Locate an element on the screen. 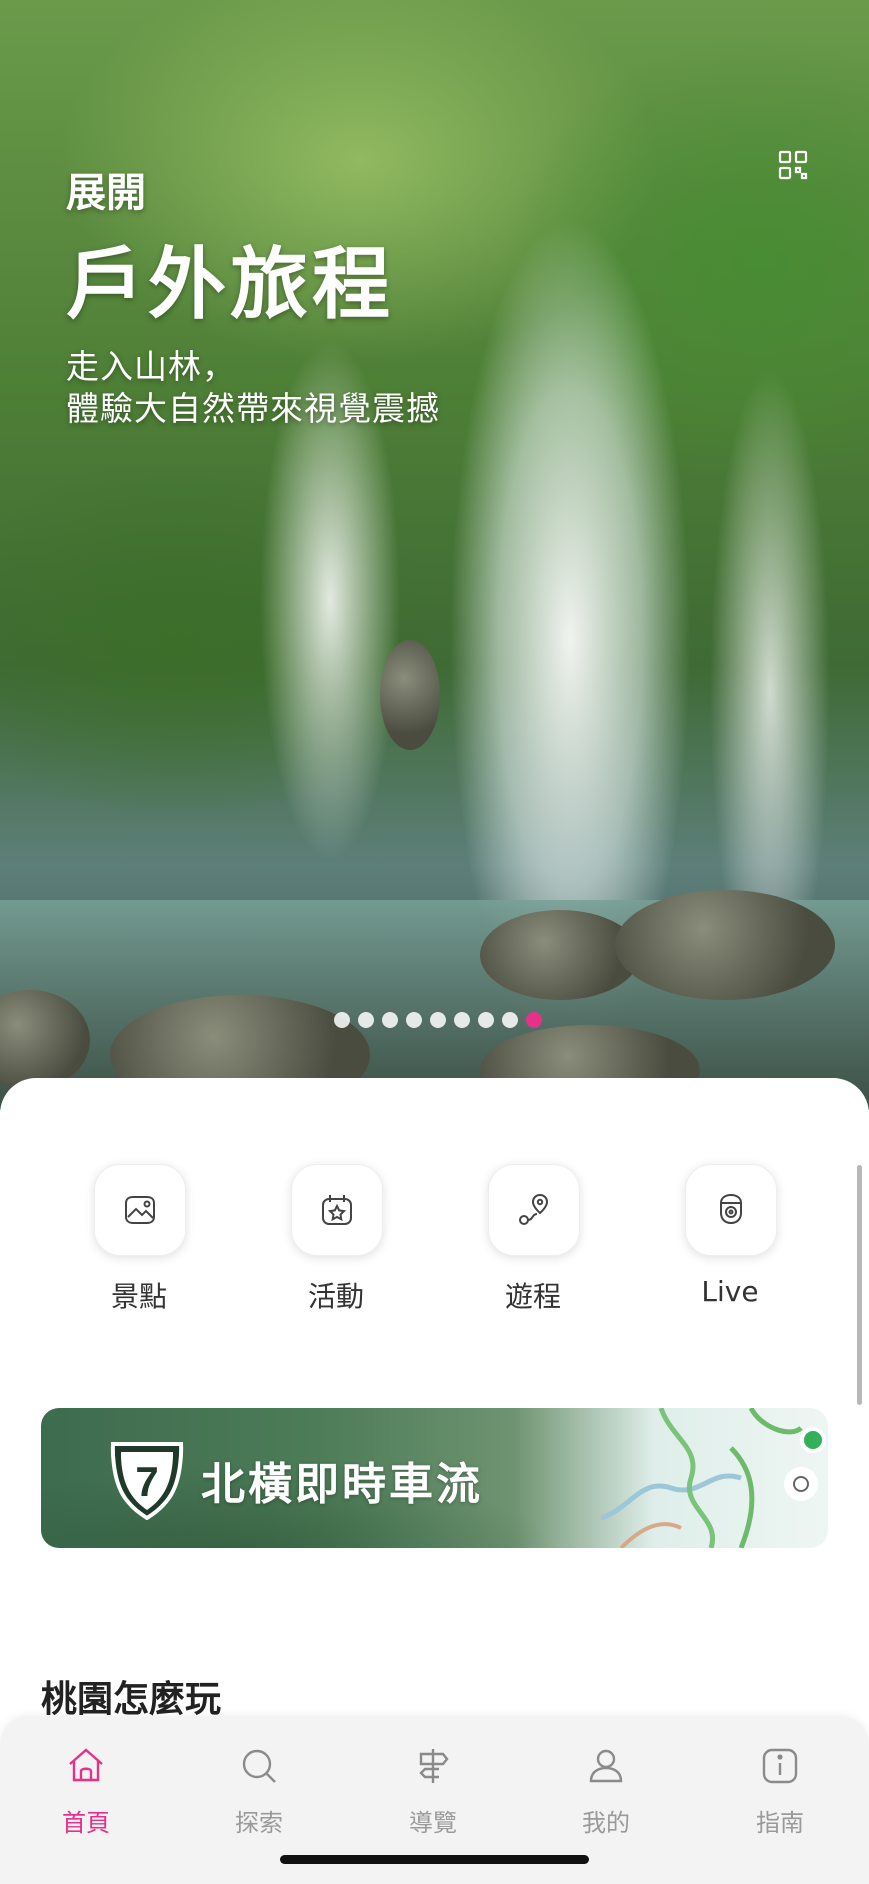  route-pin-icon is located at coordinates (534, 1209).